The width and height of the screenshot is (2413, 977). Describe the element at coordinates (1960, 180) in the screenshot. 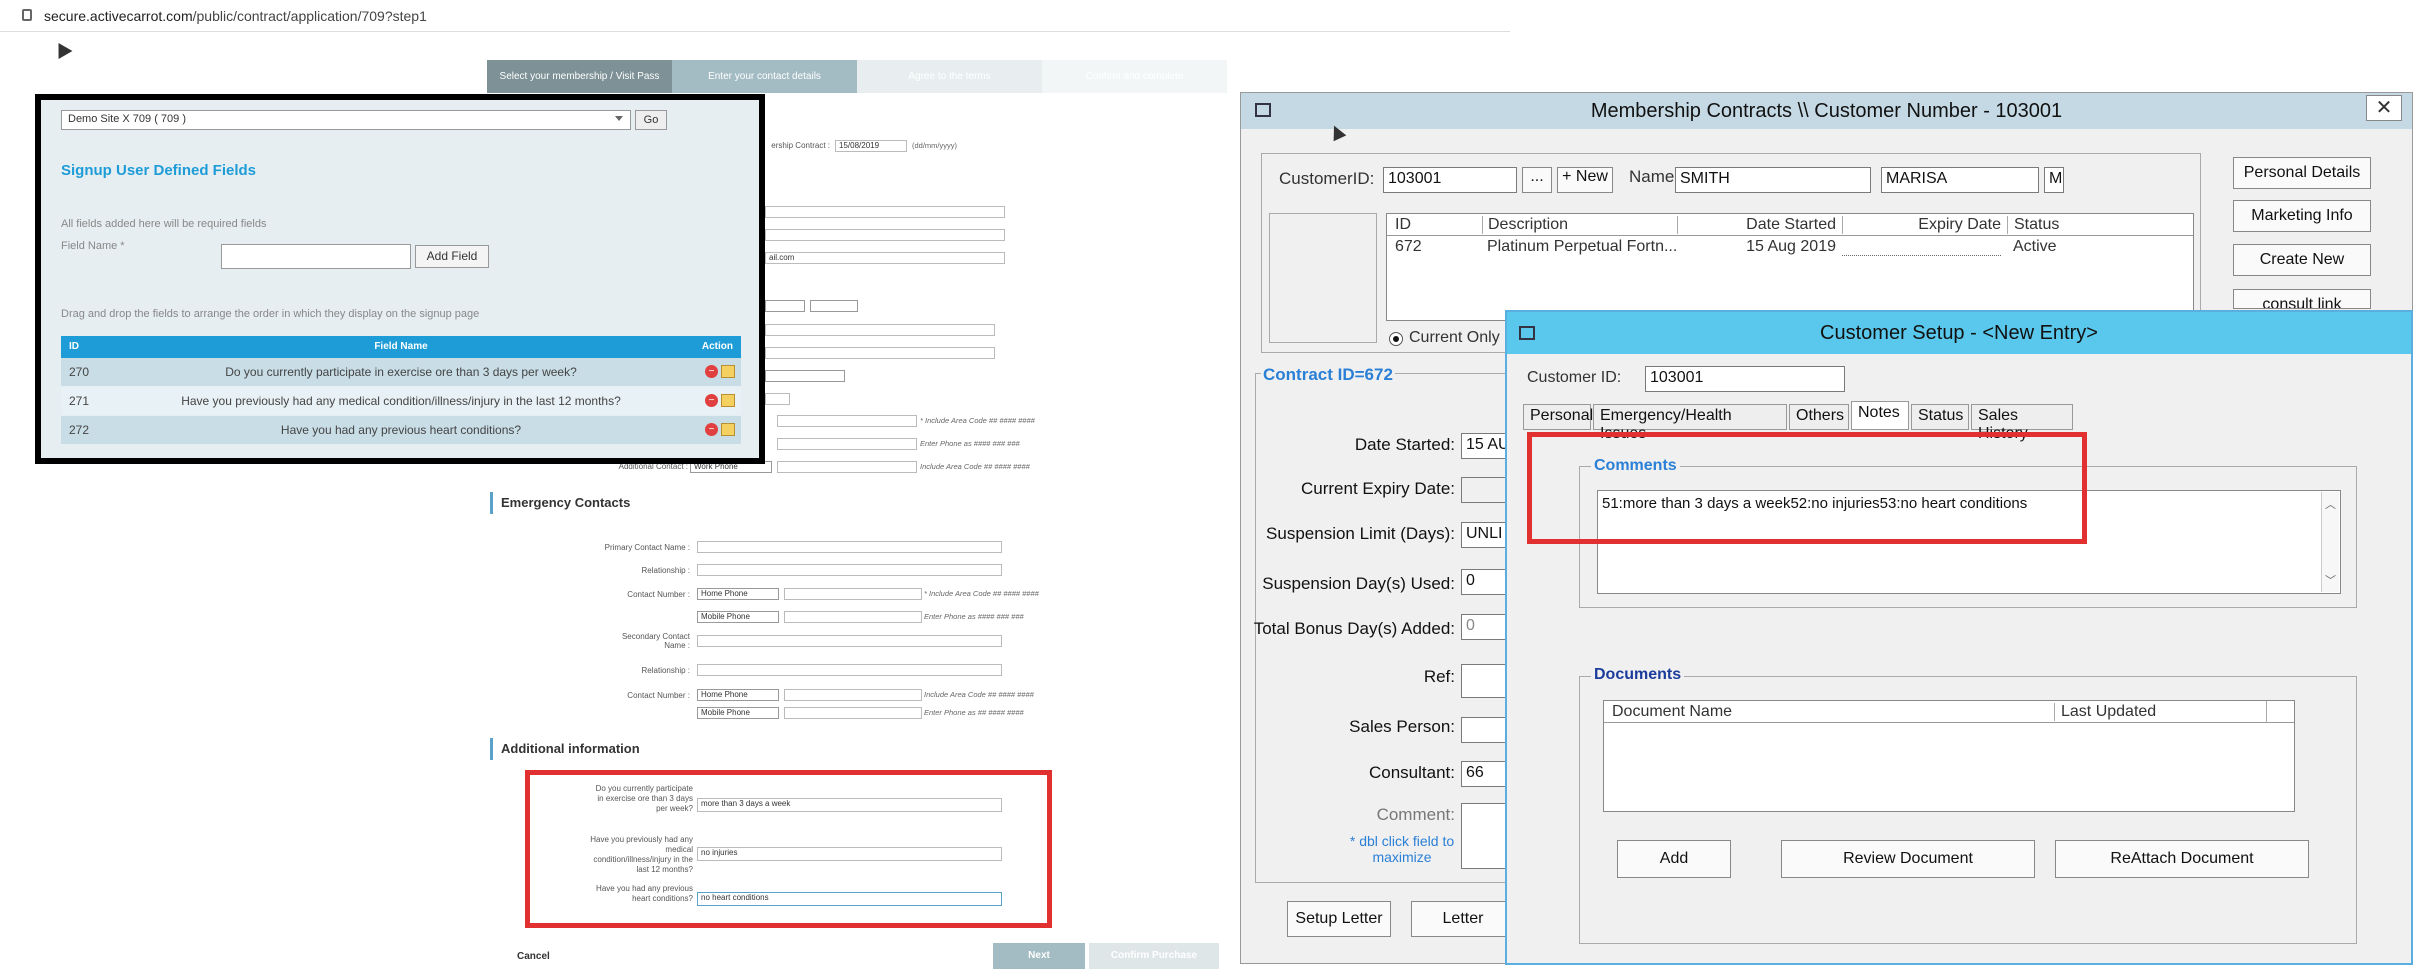

I see `first-name-input: MARISA` at that location.